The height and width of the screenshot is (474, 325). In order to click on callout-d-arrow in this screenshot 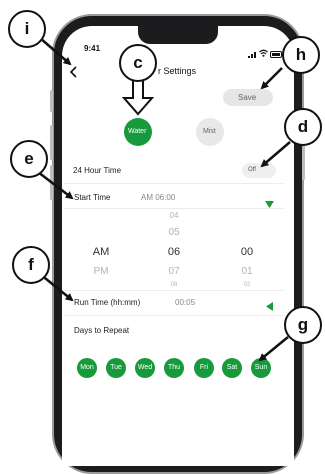, I will do `click(275, 154)`.